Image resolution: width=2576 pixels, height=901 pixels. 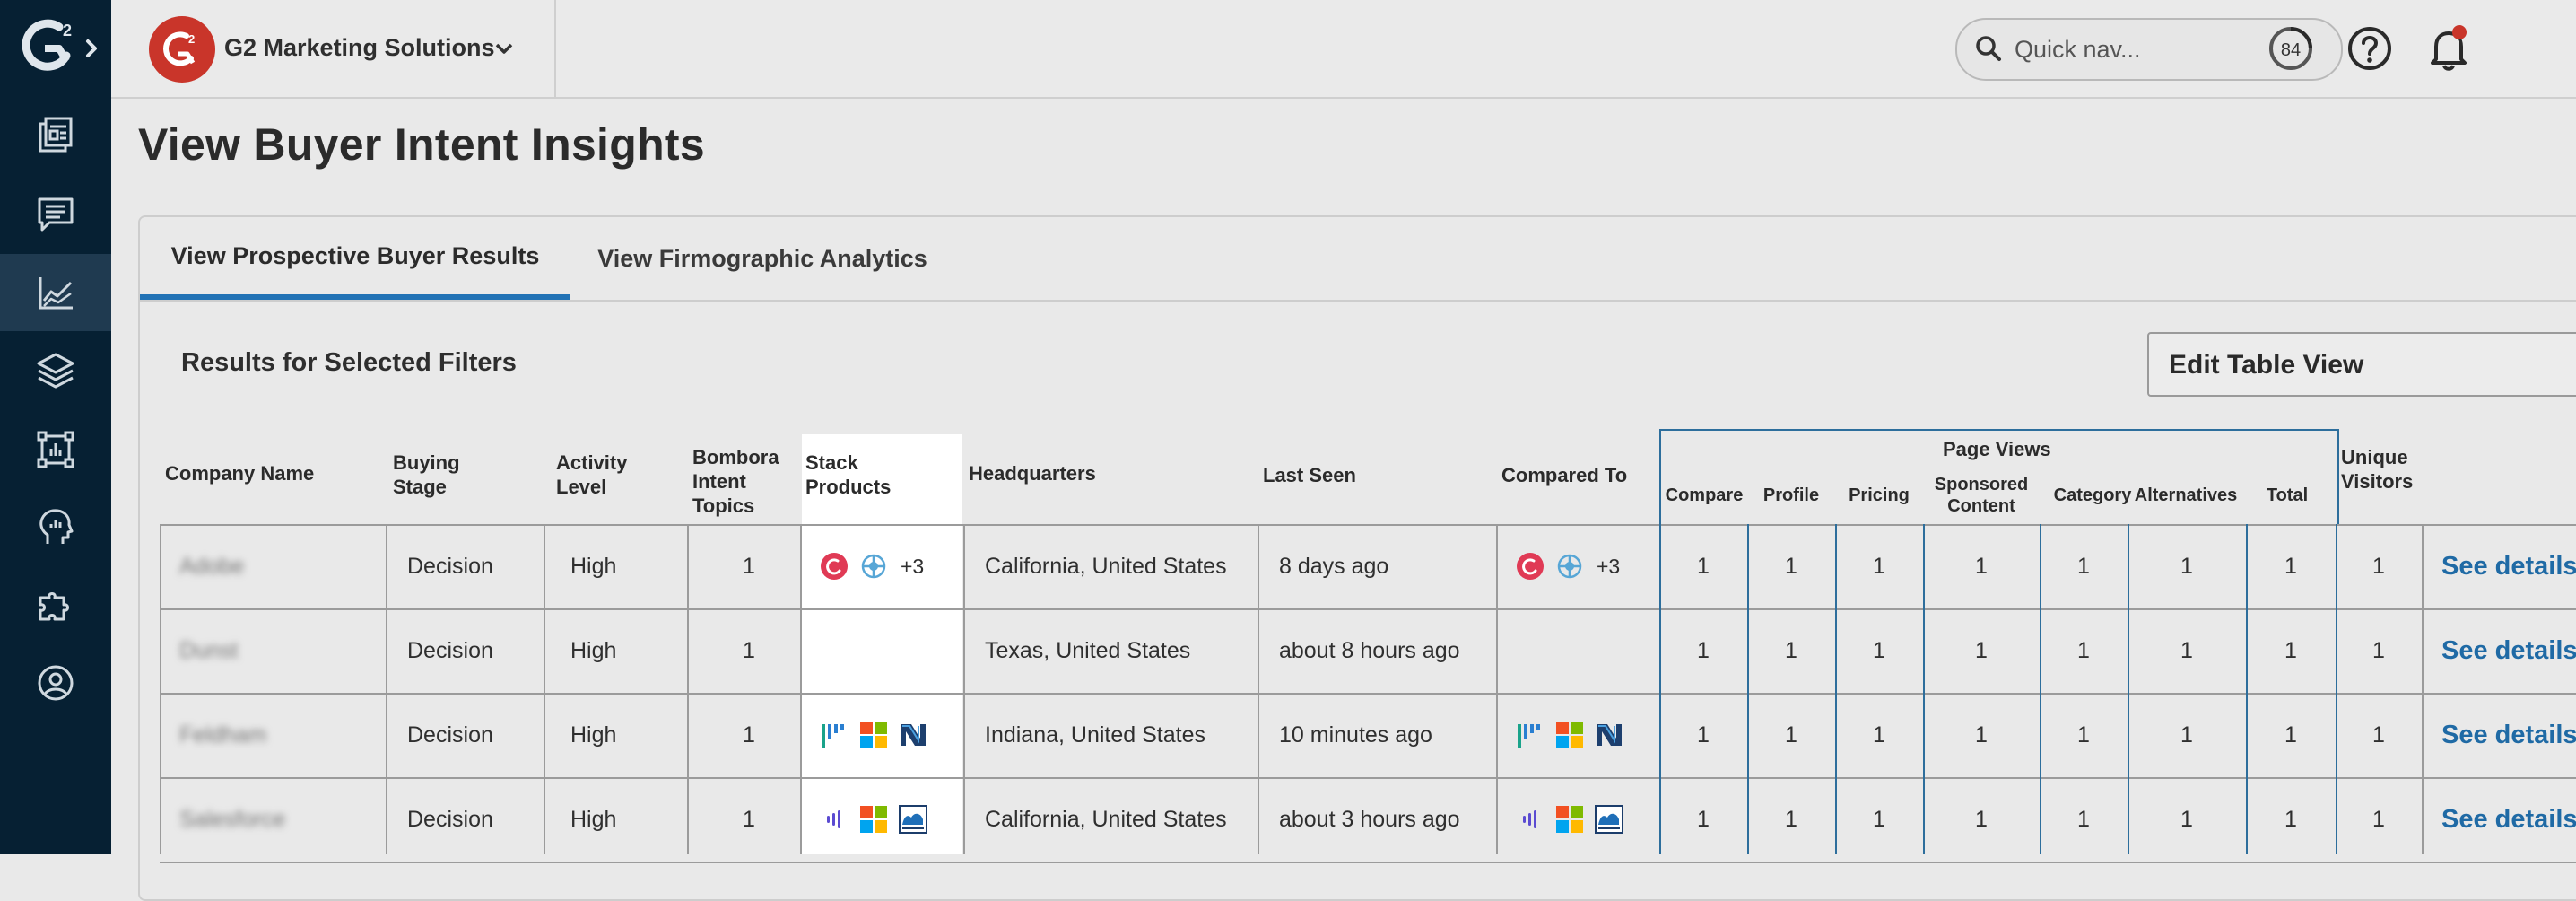 I want to click on company-name: Dunst, so click(x=278, y=650).